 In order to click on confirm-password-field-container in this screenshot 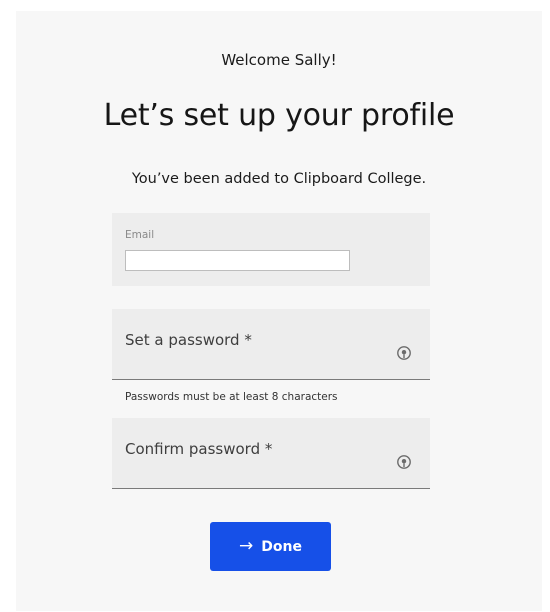, I will do `click(271, 453)`.